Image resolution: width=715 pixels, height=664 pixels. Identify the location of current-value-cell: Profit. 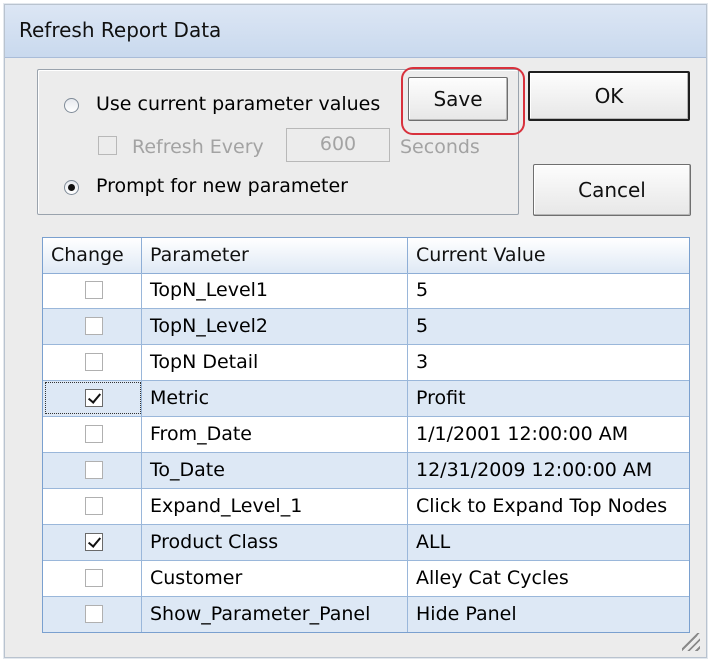
(548, 398).